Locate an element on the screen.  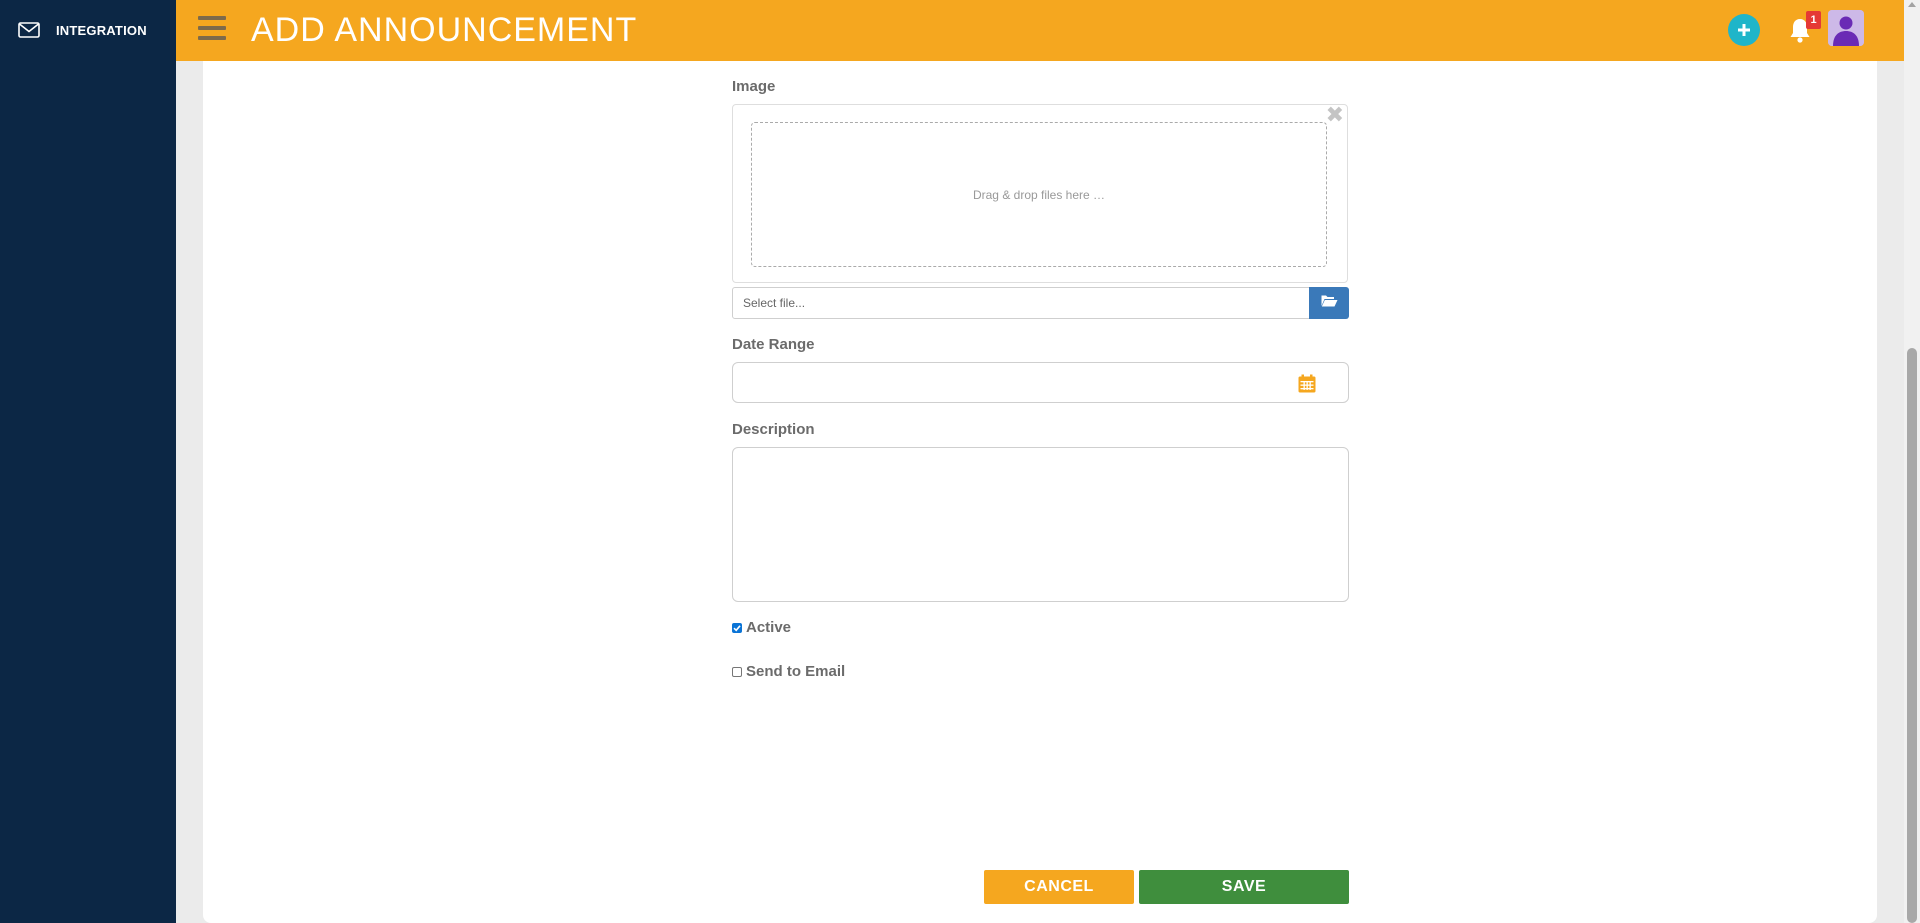
page-title: ADD ANNOUNCEMENT is located at coordinates (444, 30).